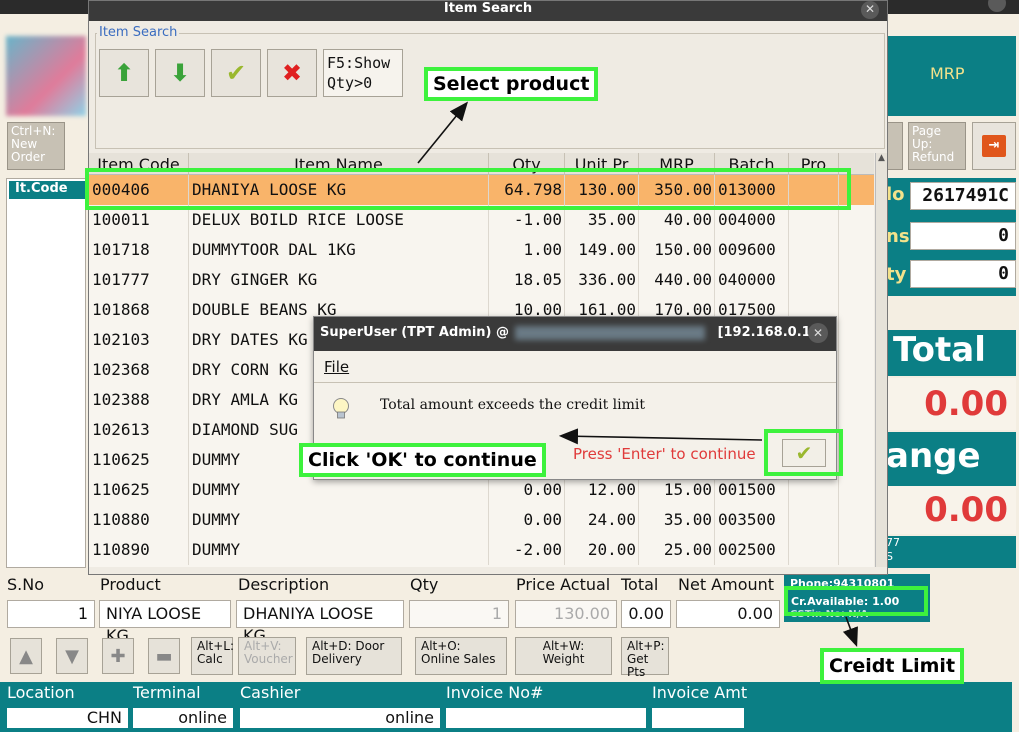  What do you see at coordinates (443, 132) in the screenshot?
I see `select-product-arrow` at bounding box center [443, 132].